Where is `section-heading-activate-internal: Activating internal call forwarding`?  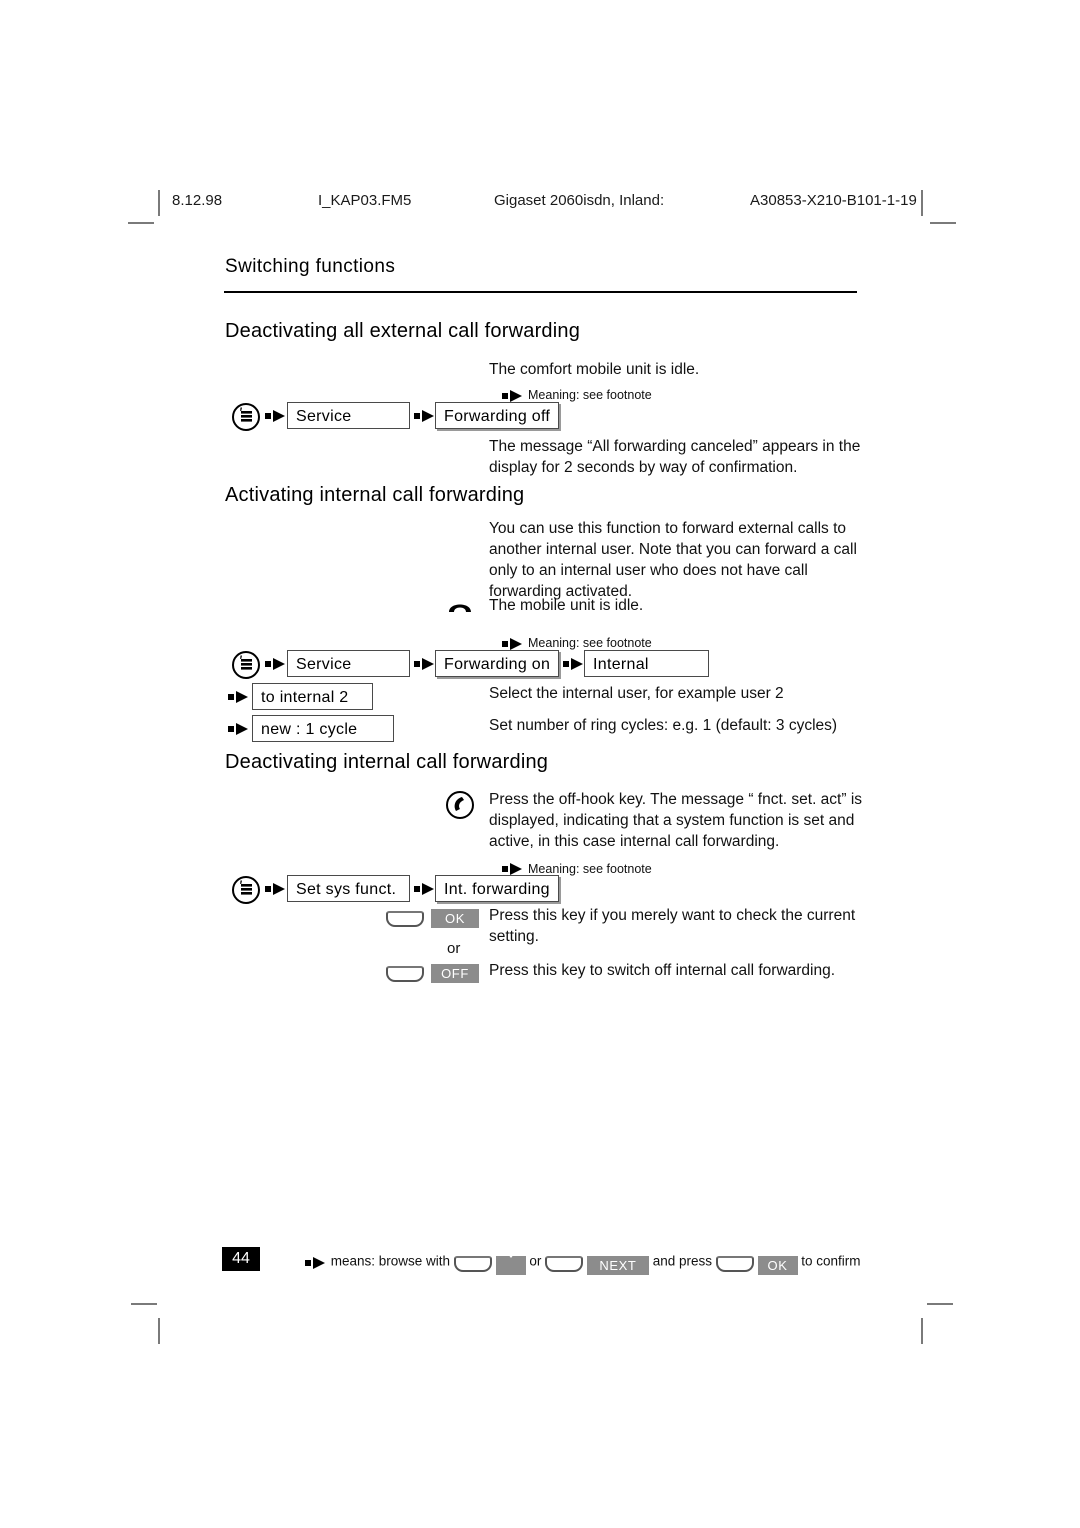 section-heading-activate-internal: Activating internal call forwarding is located at coordinates (375, 495).